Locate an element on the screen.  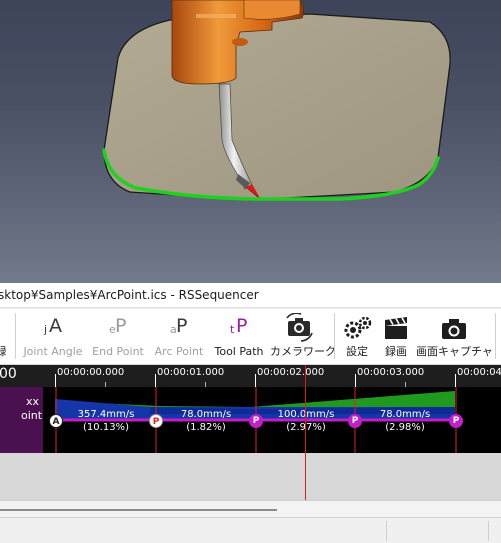
camera-work-button: カメラワーク is located at coordinates (303, 337).